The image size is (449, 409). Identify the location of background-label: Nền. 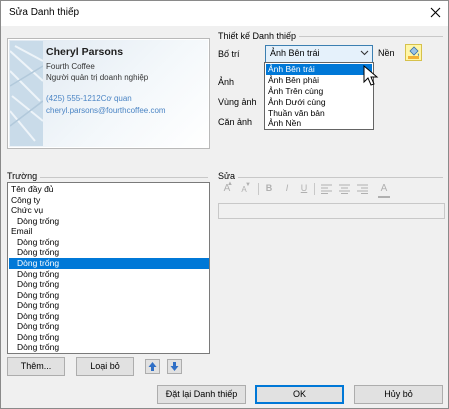
(386, 53).